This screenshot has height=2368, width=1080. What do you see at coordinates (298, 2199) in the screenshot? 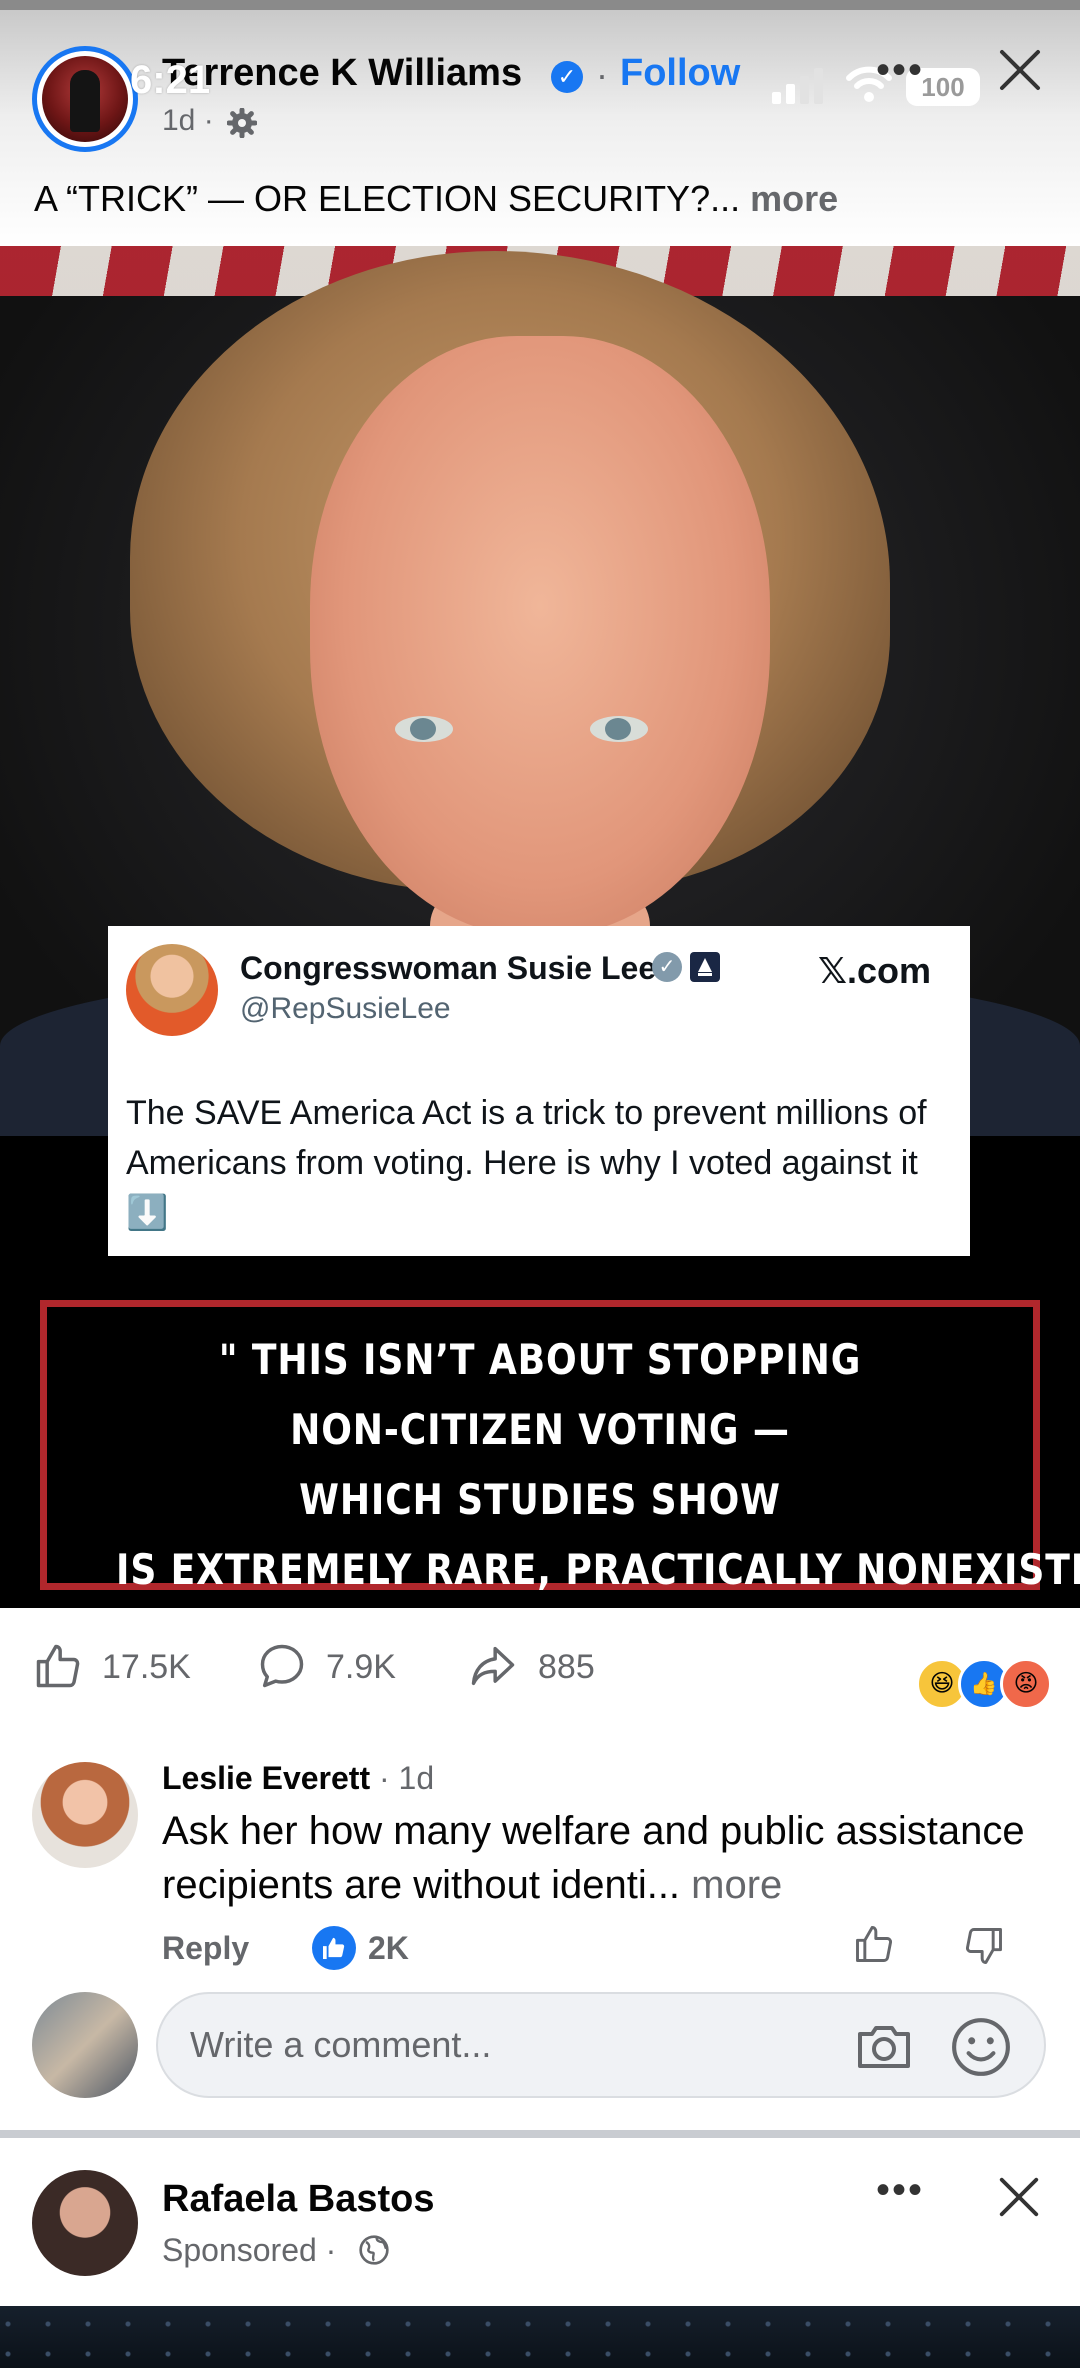
I see `next-post-author: Rafaela Bastos` at bounding box center [298, 2199].